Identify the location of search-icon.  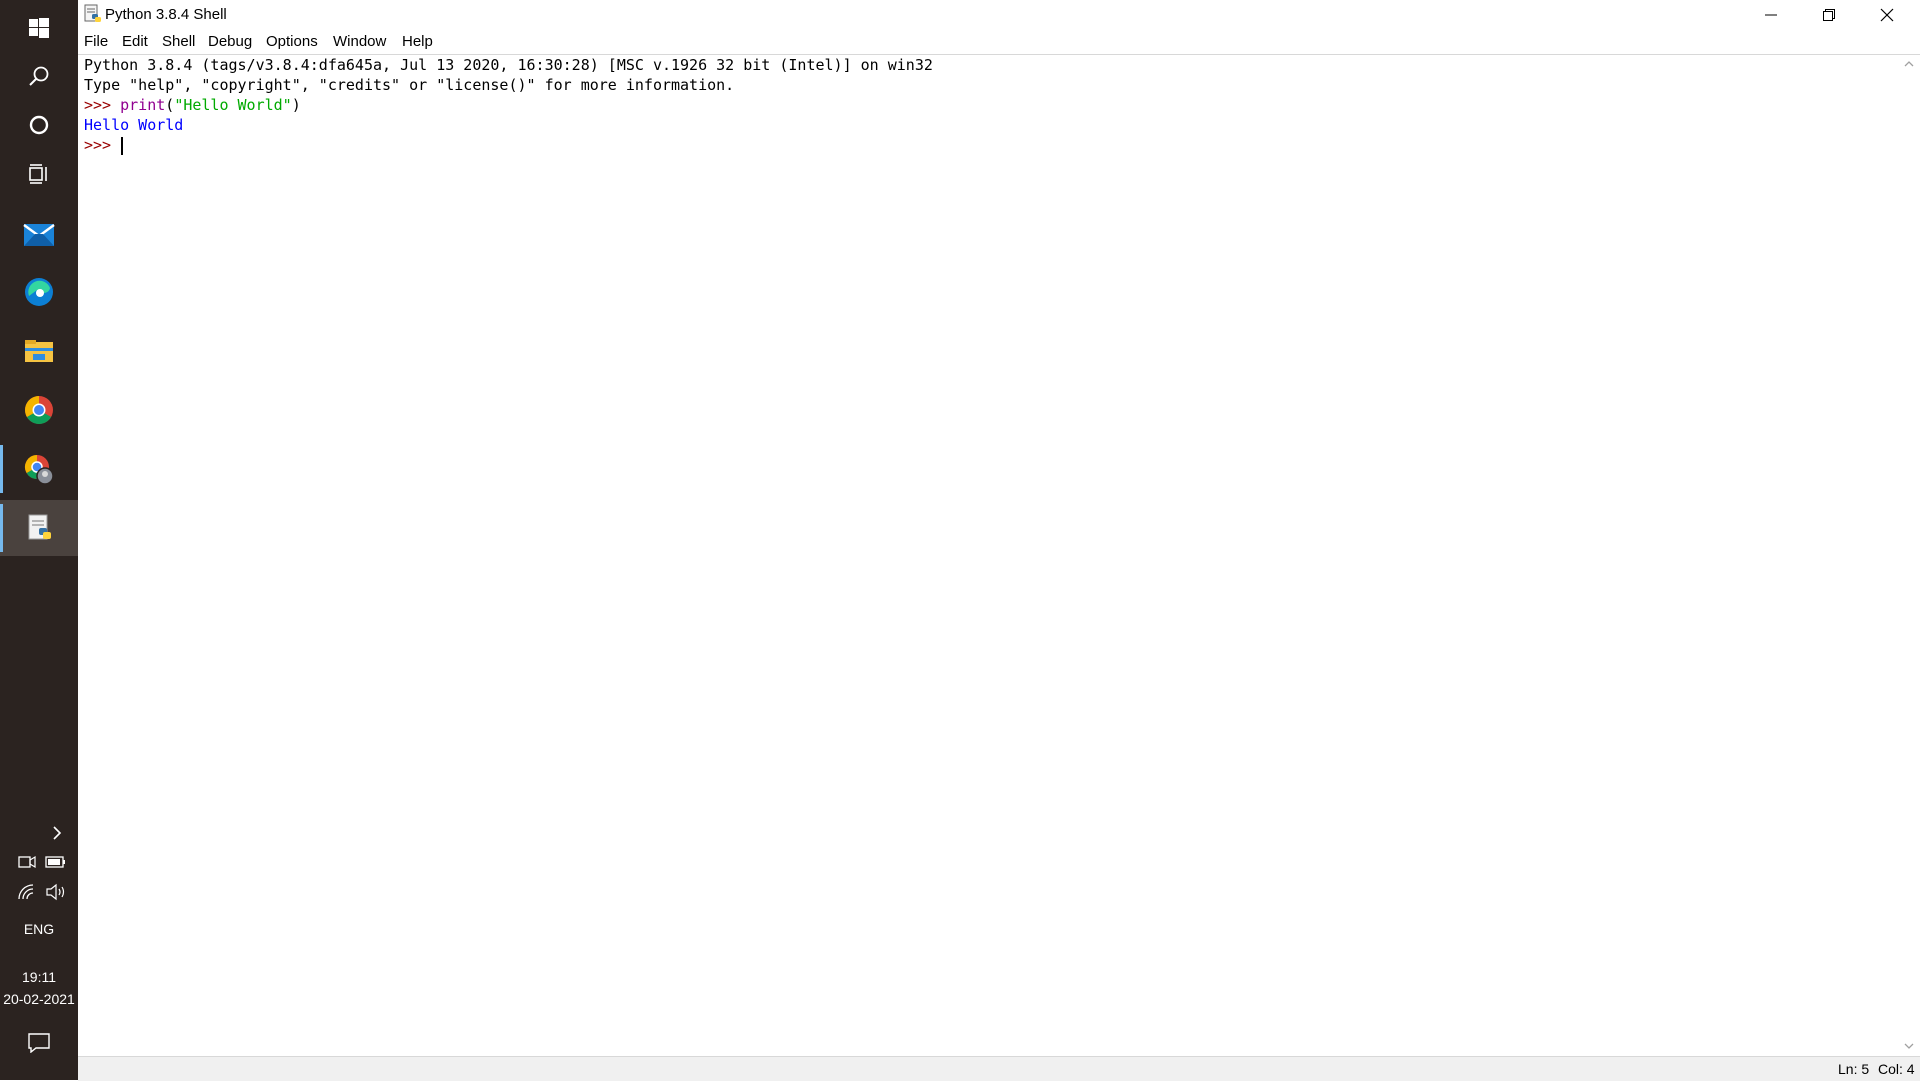
(39, 76).